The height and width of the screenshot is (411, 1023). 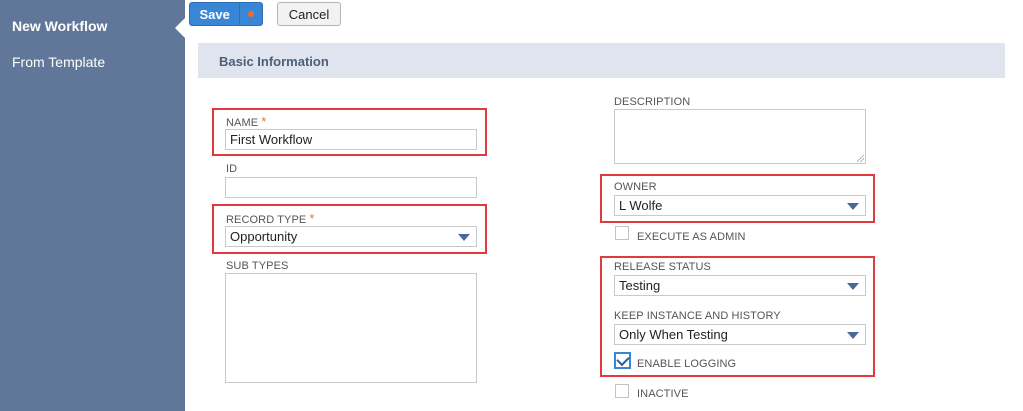 I want to click on sidebar-item-from-template: From Template, so click(x=58, y=62).